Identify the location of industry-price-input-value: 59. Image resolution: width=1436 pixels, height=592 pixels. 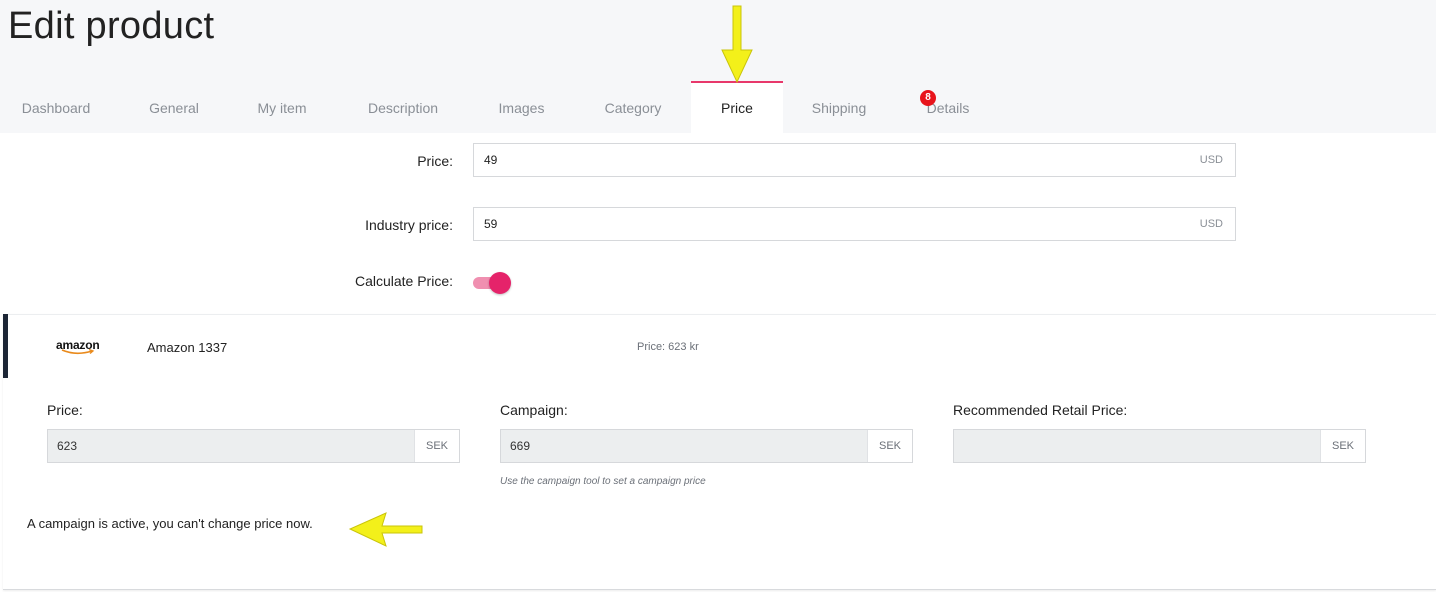
(491, 224).